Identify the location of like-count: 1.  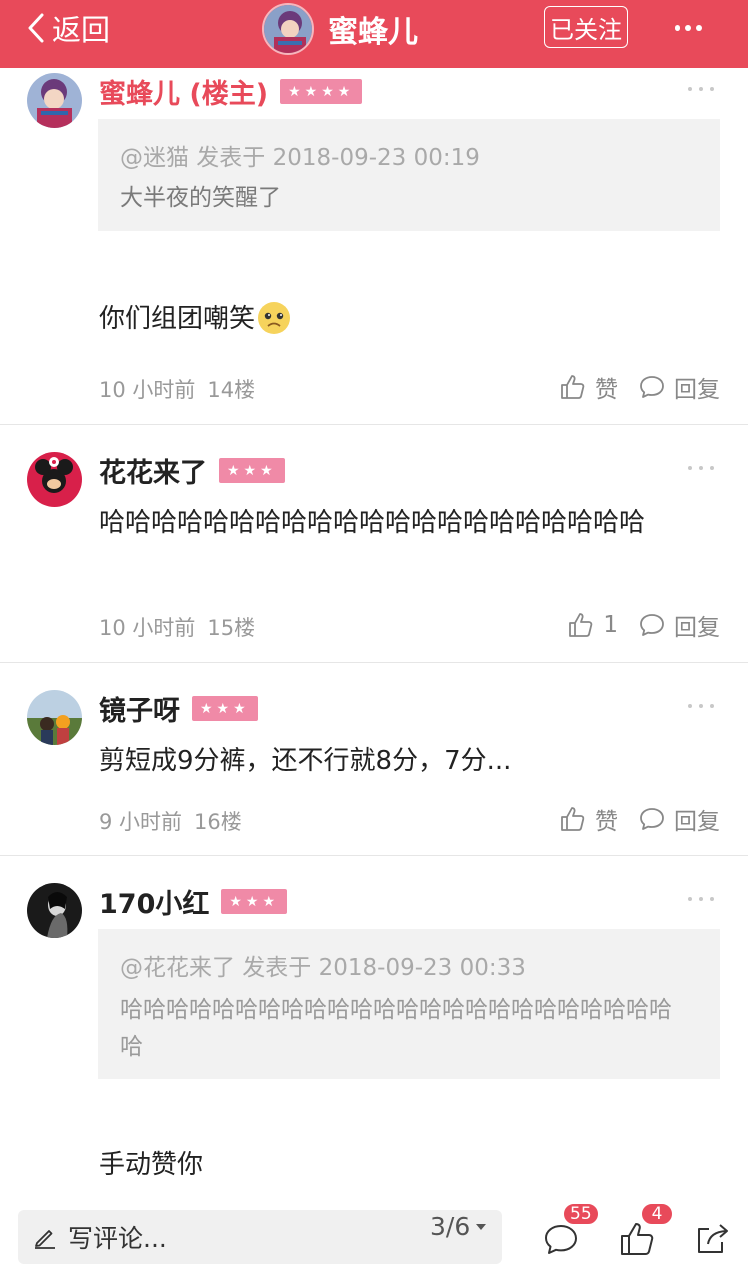
(610, 625).